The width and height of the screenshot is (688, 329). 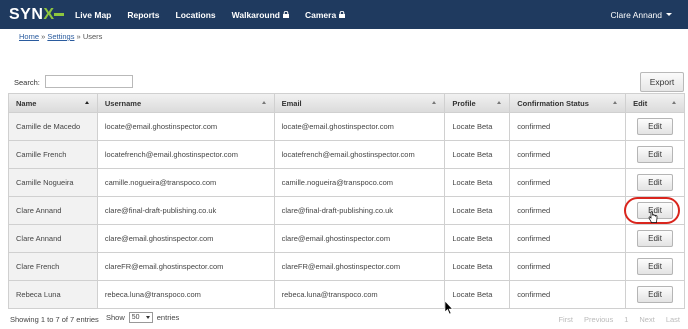 I want to click on table-info: Showing 1 to 7 of 7 entries, so click(x=54, y=319).